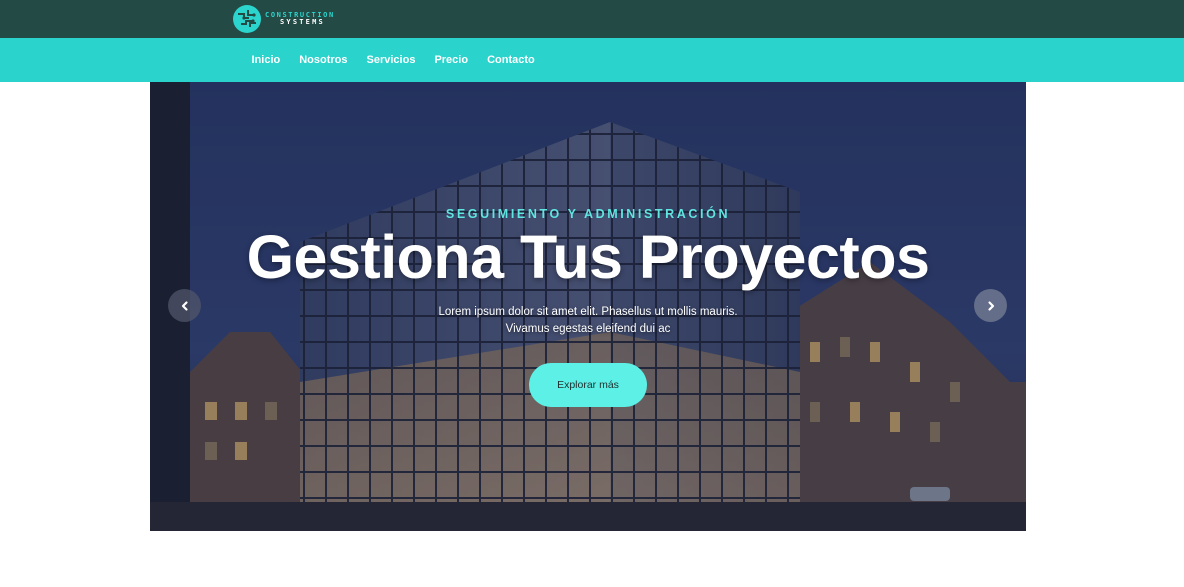 The width and height of the screenshot is (1184, 587). I want to click on carousel-next-button, so click(990, 305).